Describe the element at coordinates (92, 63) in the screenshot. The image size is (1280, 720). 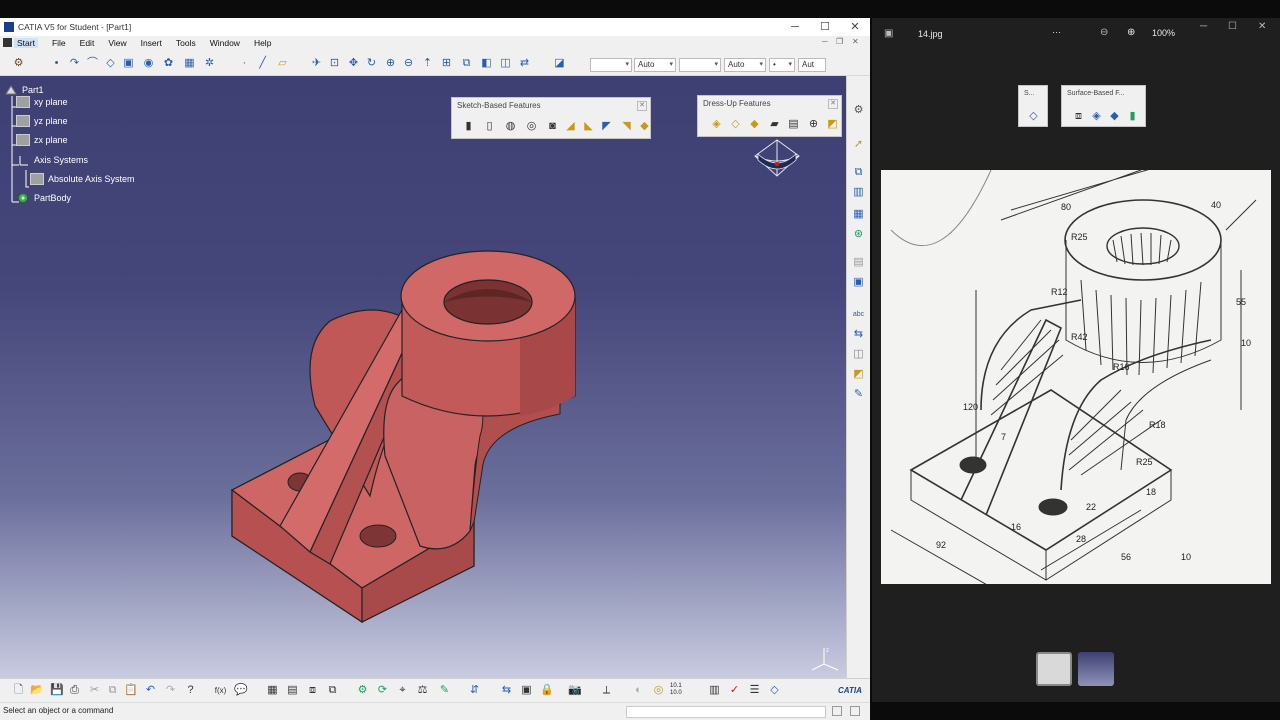
I see `curve-icon: ⌒` at that location.